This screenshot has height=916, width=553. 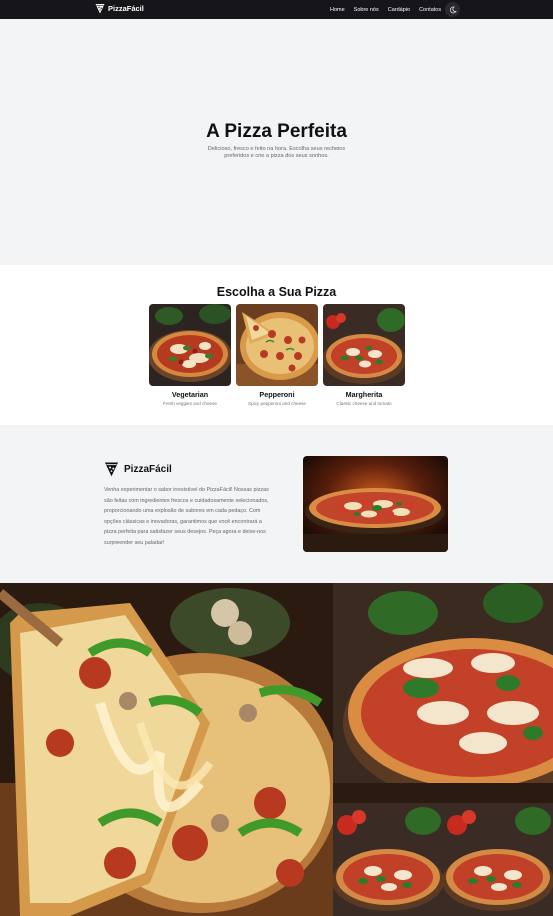 What do you see at coordinates (276, 292) in the screenshot?
I see `section-title: Escolha a Sua Pizza` at bounding box center [276, 292].